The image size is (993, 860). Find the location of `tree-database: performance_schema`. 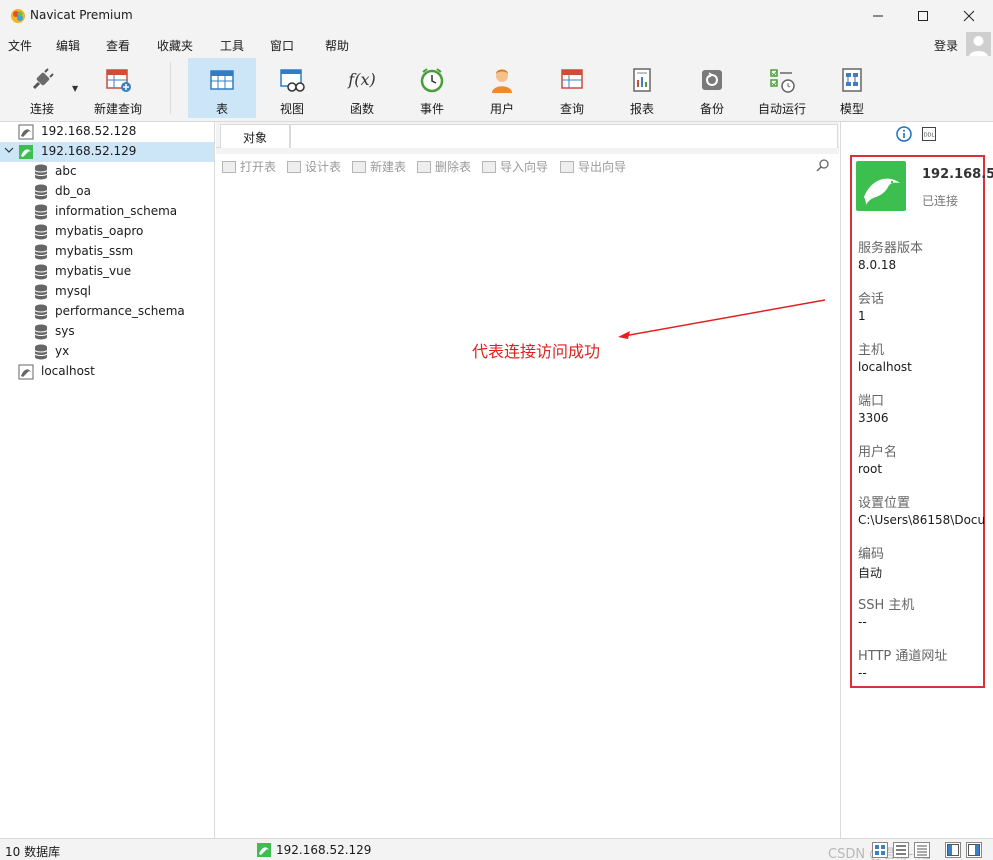

tree-database: performance_schema is located at coordinates (107, 312).